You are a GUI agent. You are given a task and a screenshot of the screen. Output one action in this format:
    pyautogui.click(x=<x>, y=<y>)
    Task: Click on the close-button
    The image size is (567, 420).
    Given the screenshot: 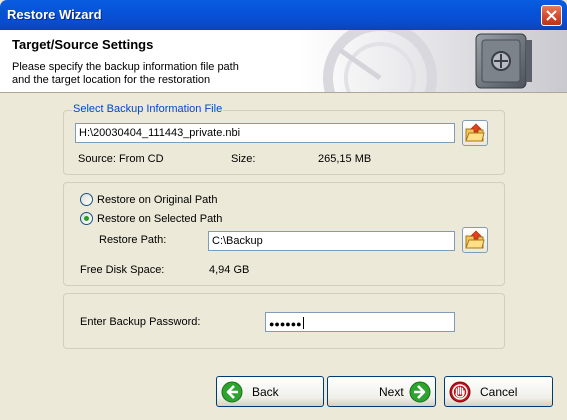 What is the action you would take?
    pyautogui.click(x=551, y=15)
    